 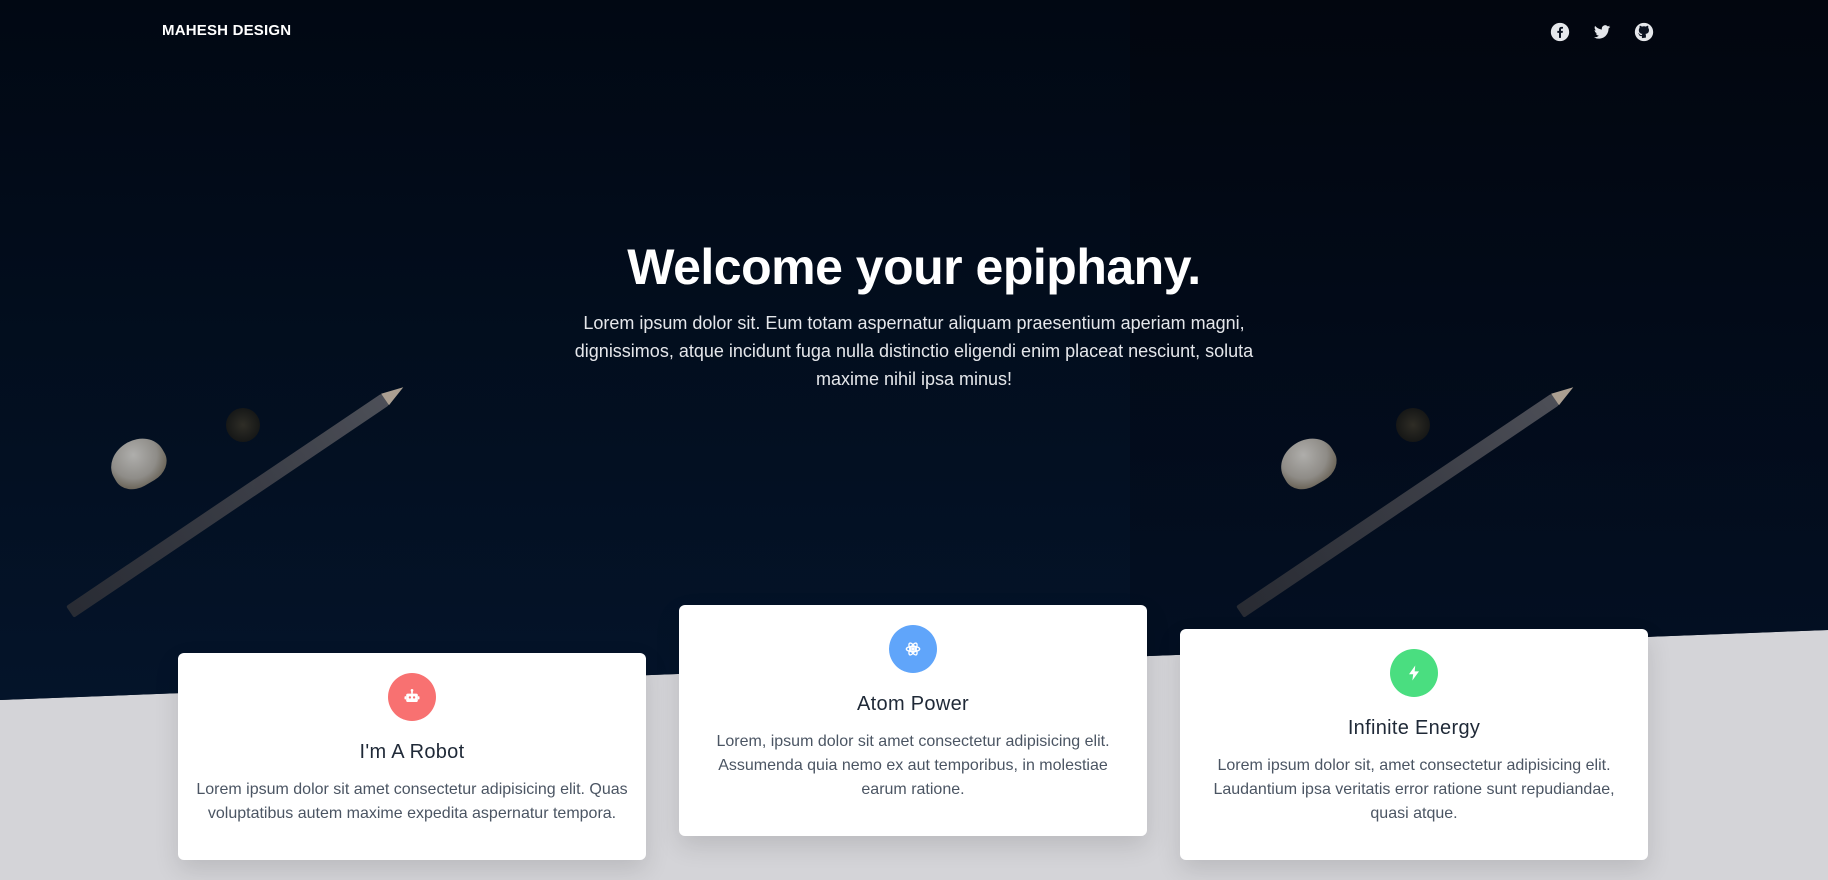 I want to click on hero-title: Welcome your epiphany., so click(x=914, y=267).